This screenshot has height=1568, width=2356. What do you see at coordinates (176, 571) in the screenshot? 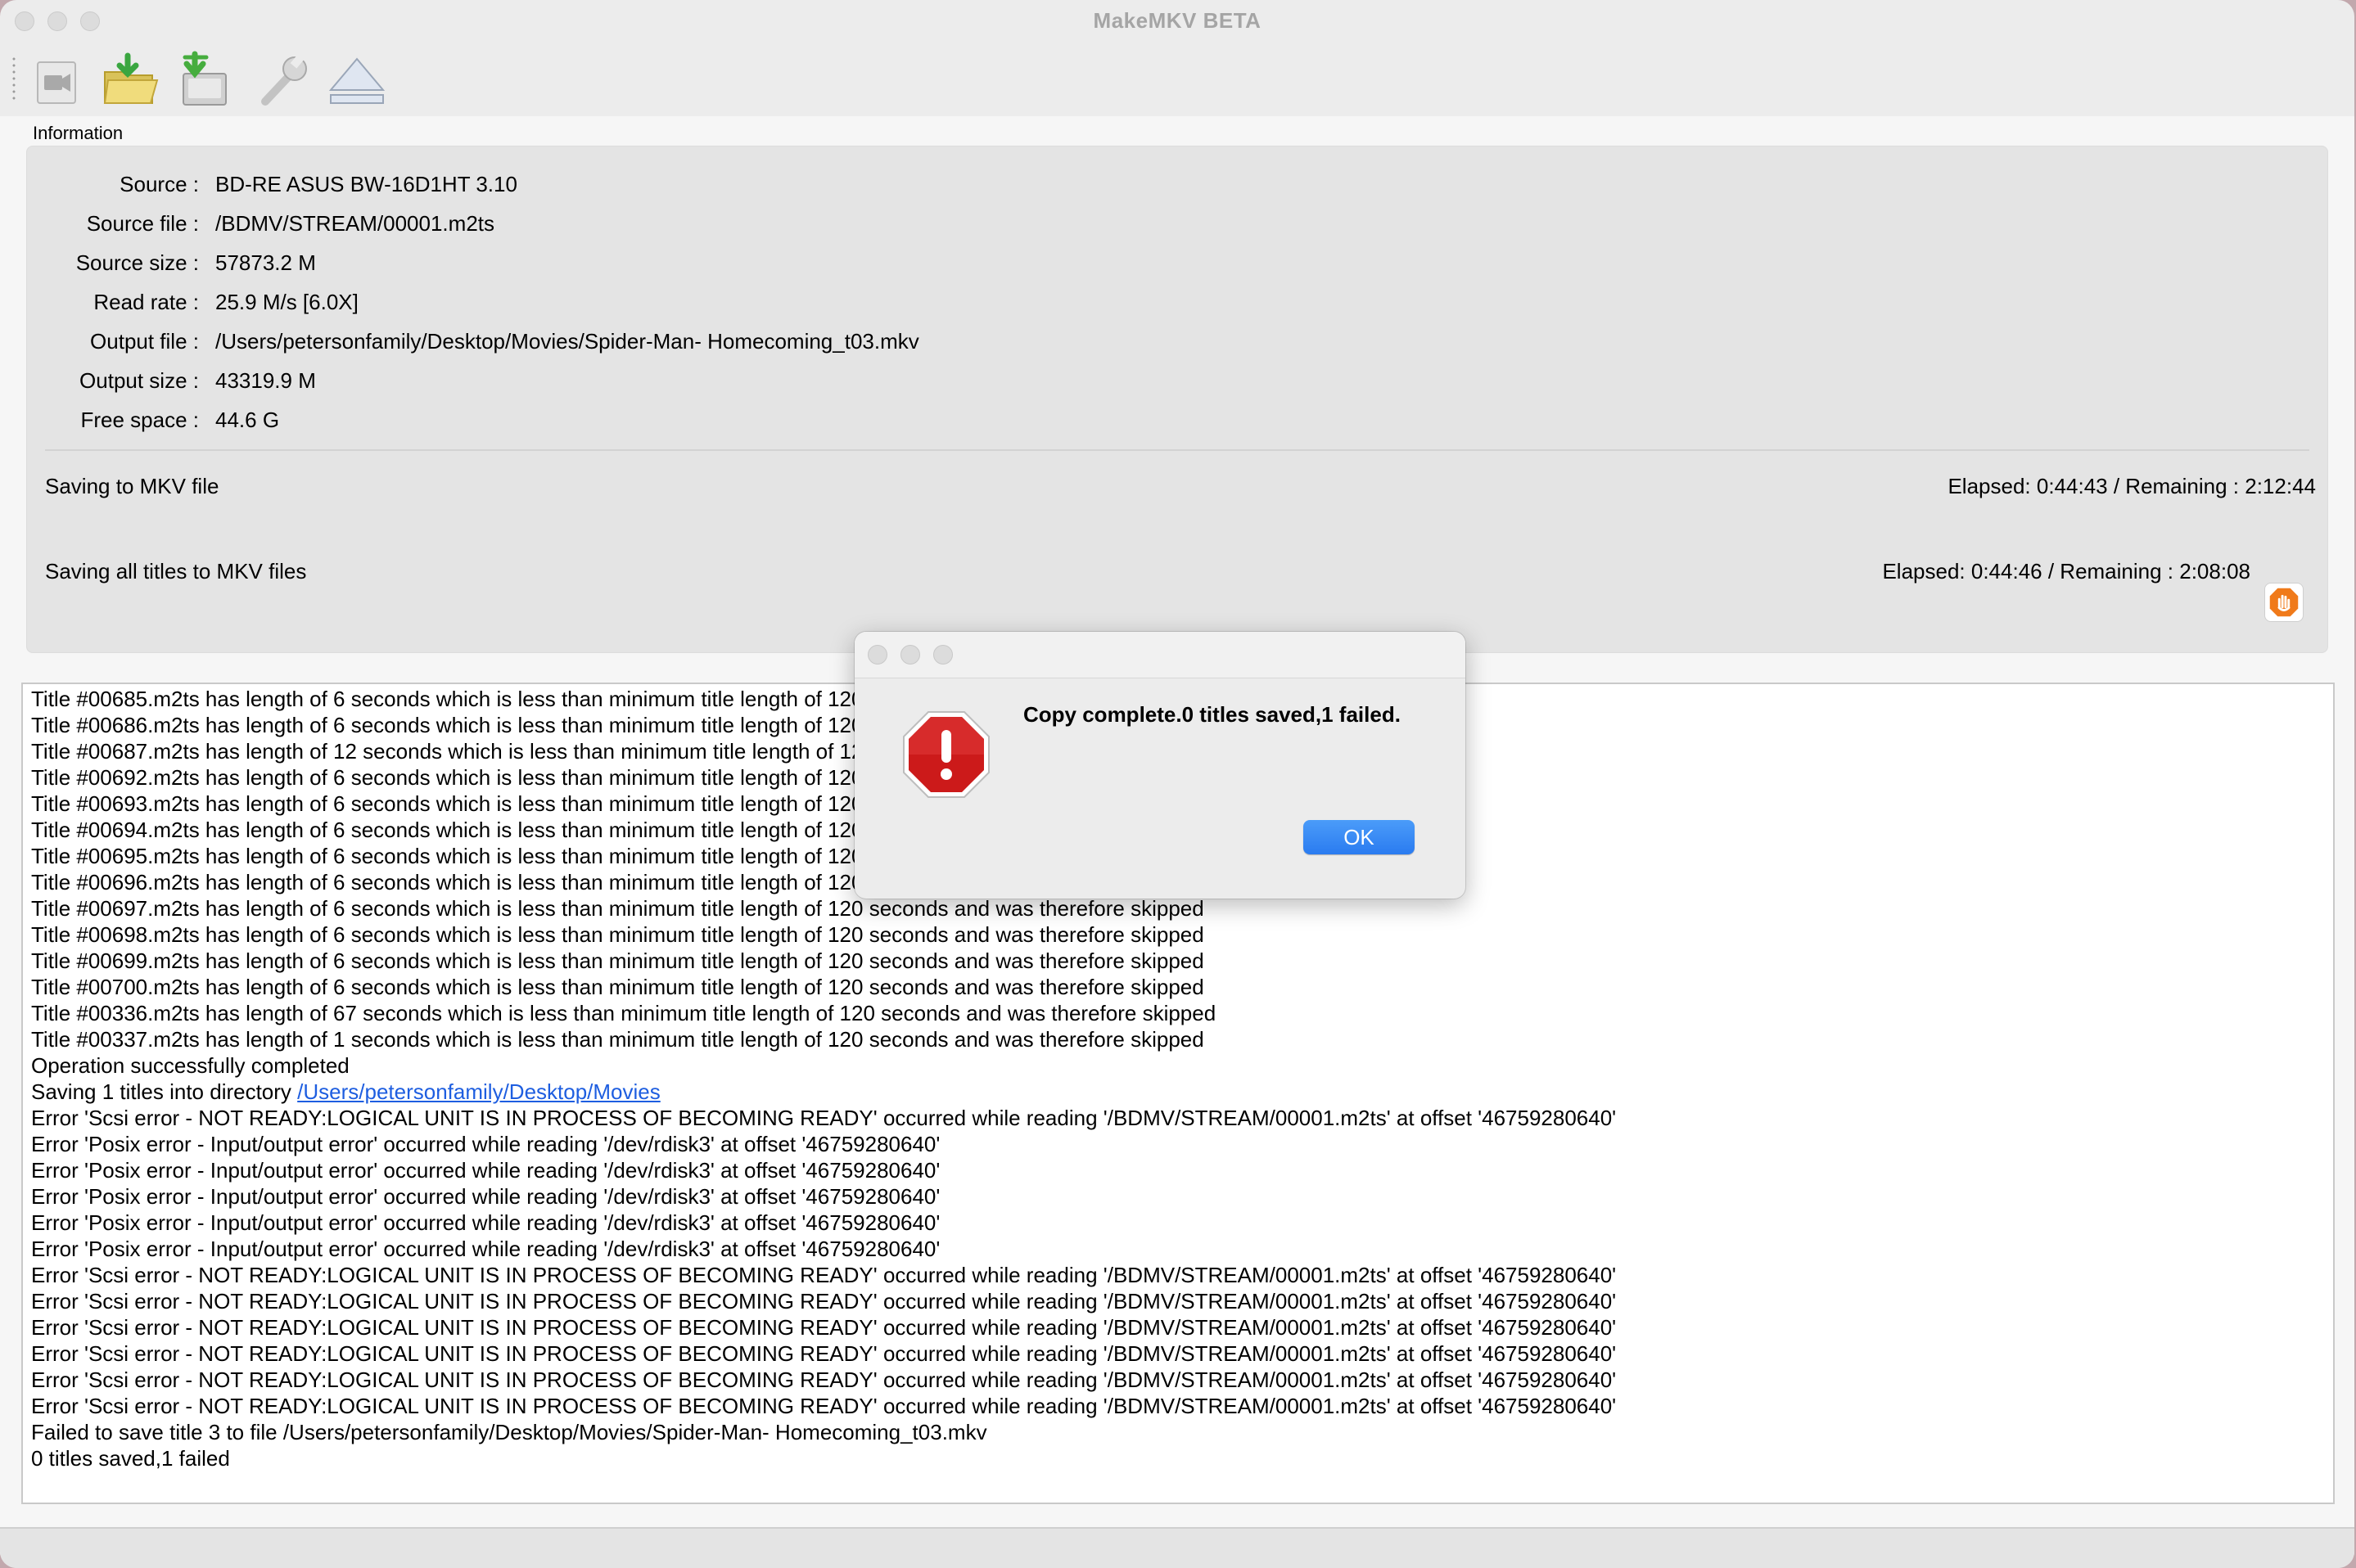
I see `status-total-label: Saving all titles to MKV files` at bounding box center [176, 571].